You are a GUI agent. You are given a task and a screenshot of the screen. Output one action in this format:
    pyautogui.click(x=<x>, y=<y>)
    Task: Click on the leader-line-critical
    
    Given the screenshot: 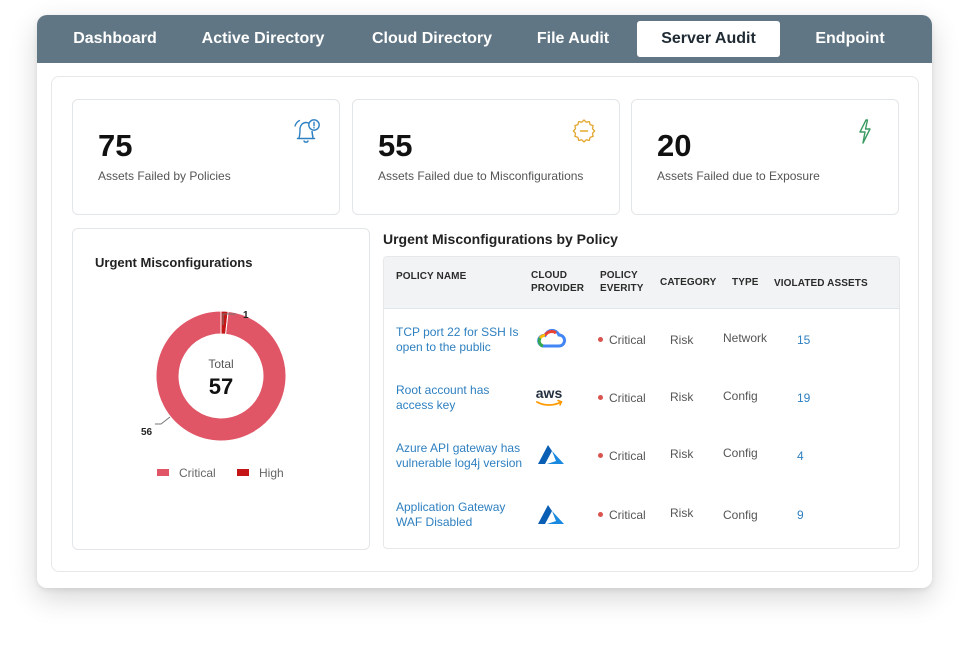 What is the action you would take?
    pyautogui.click(x=163, y=420)
    